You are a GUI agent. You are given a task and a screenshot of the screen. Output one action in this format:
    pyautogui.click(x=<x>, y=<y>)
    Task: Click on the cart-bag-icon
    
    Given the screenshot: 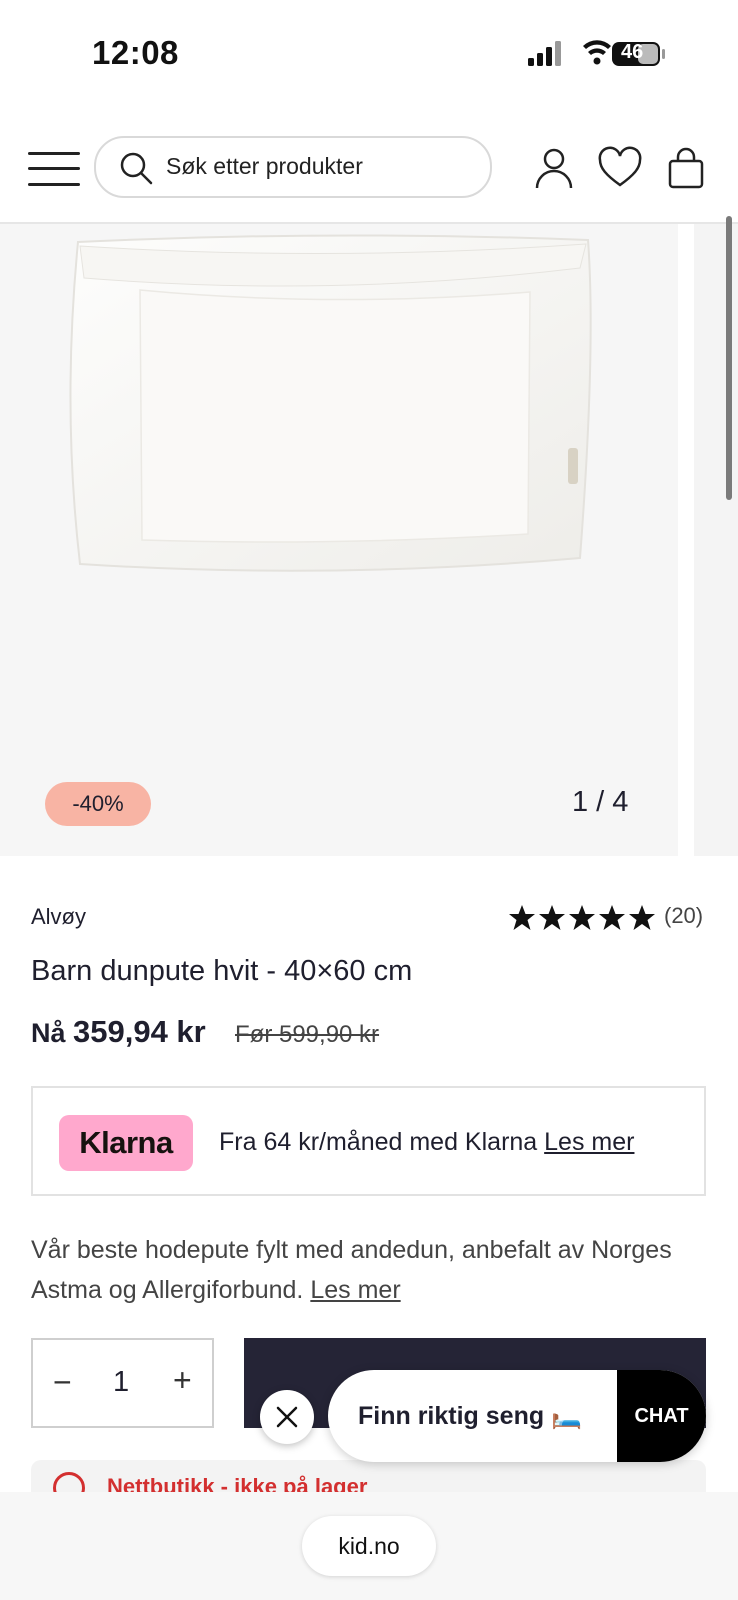 What is the action you would take?
    pyautogui.click(x=686, y=168)
    